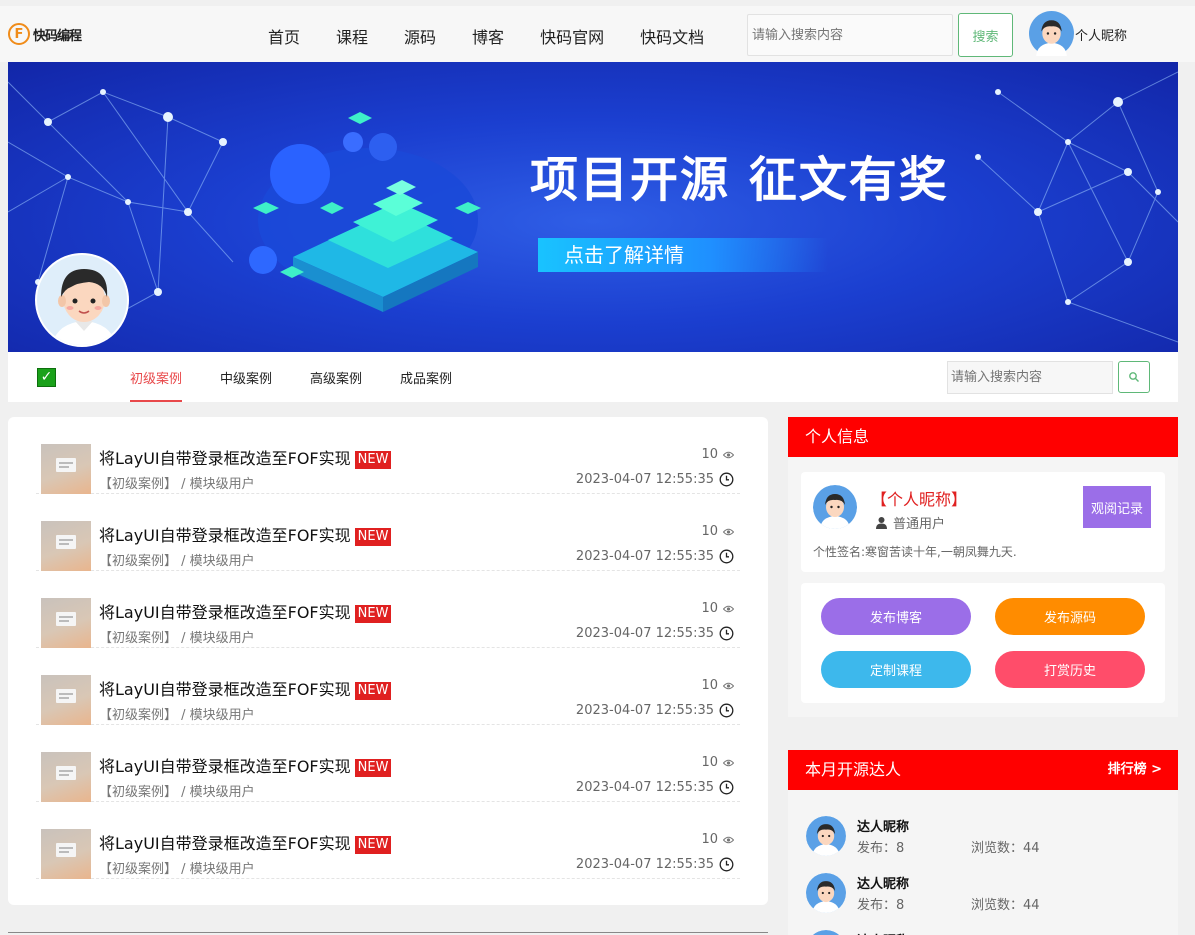  I want to click on header-nickname: 个人昵称, so click(1101, 34).